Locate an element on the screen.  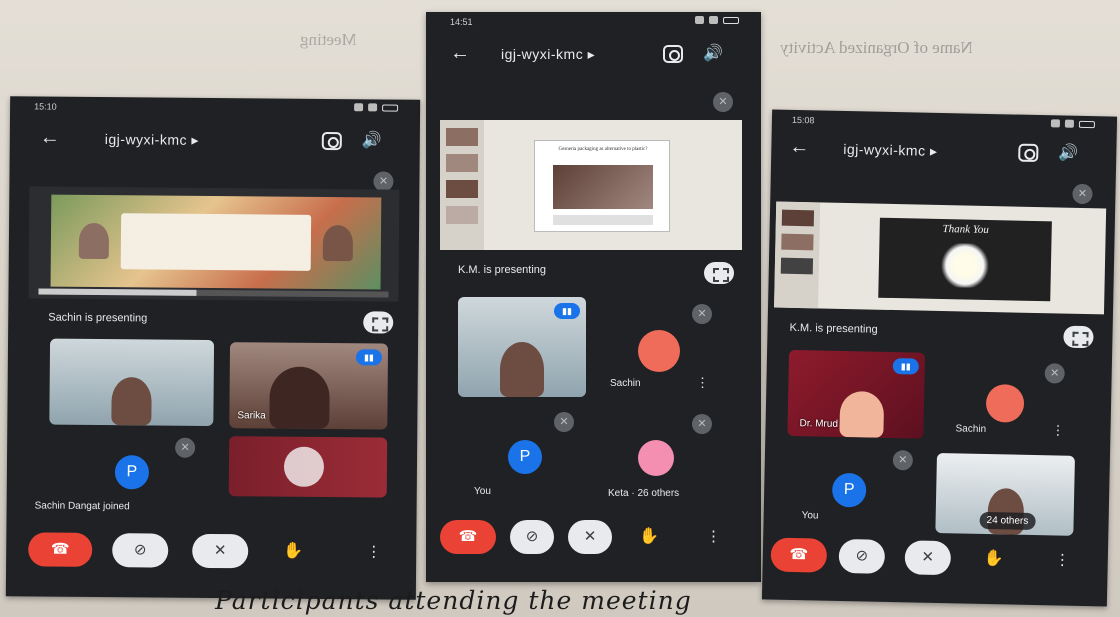
banner-slide is located at coordinates (216, 242).